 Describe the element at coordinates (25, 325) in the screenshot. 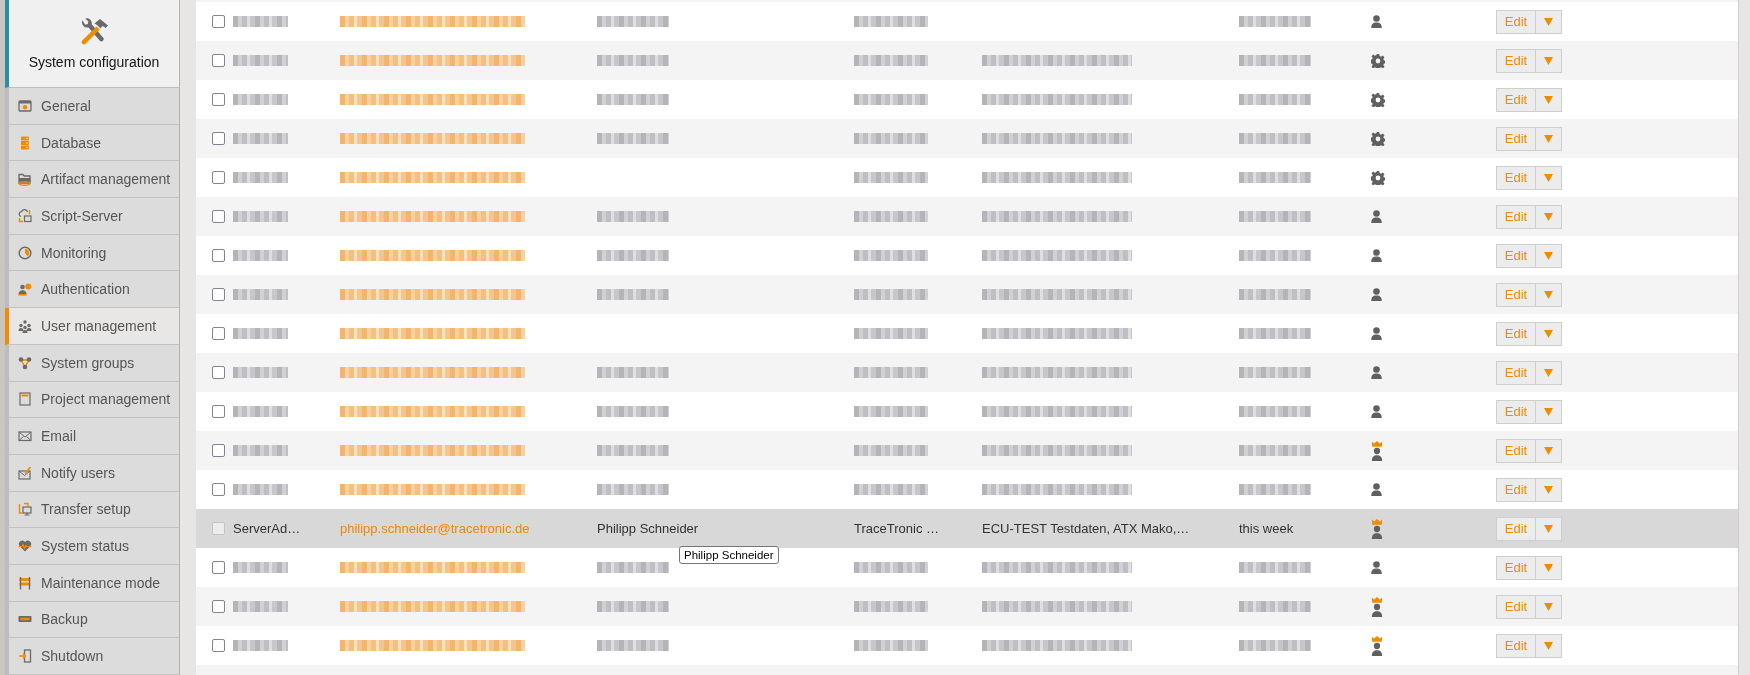

I see `people-icon` at that location.